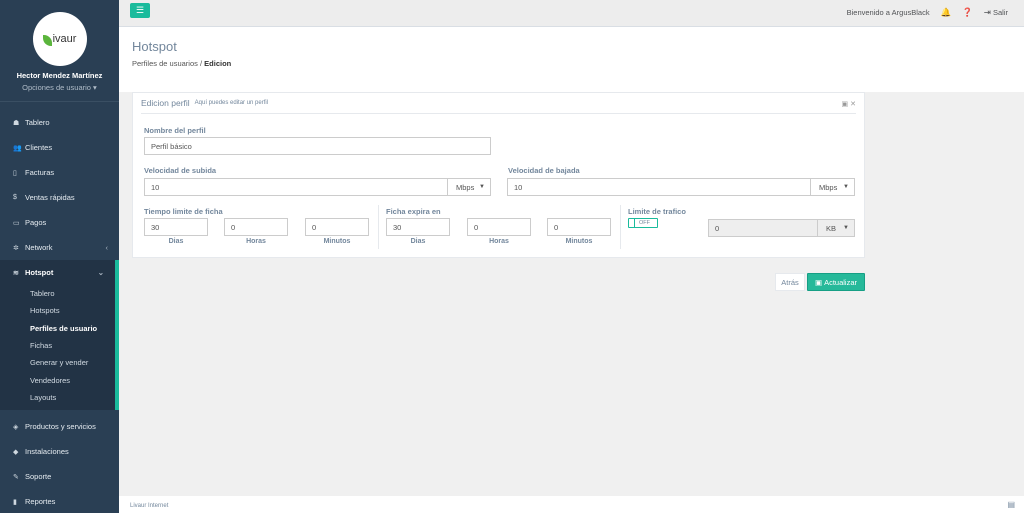  What do you see at coordinates (57, 379) in the screenshot?
I see `submenu-vendedores: Vendedores` at bounding box center [57, 379].